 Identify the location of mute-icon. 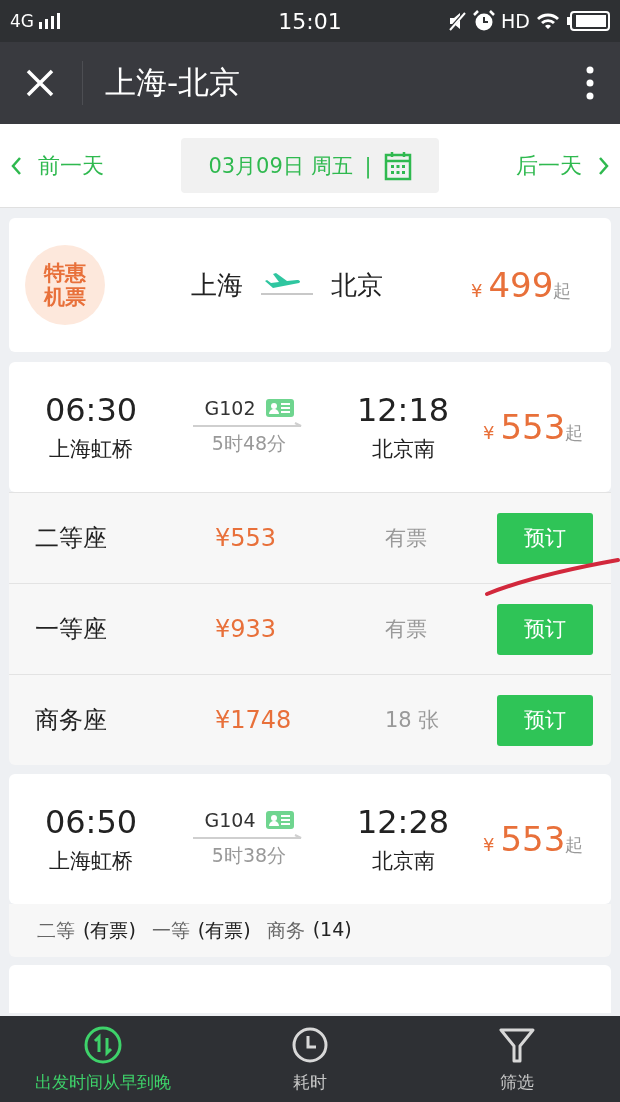
(457, 21).